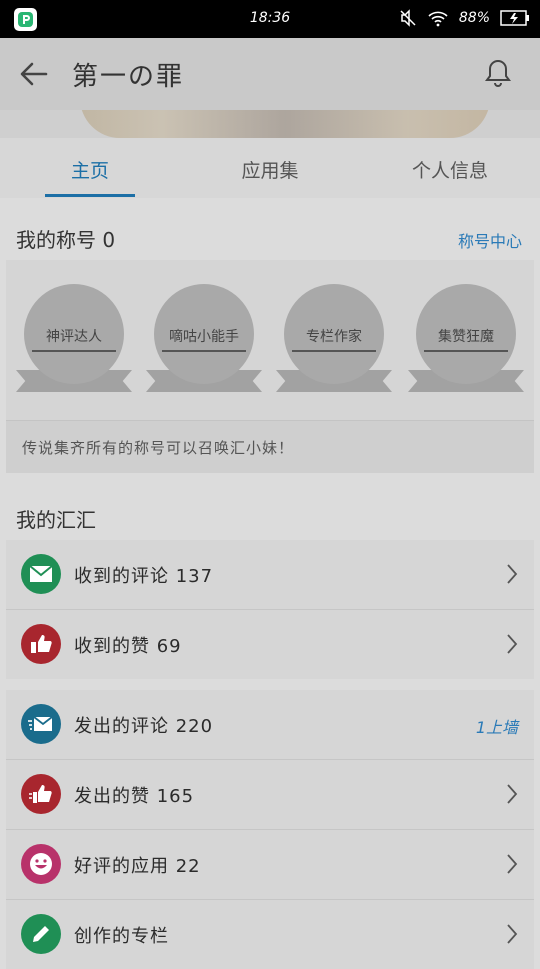  What do you see at coordinates (144, 726) in the screenshot?
I see `list-item-label: 发出的评论 220` at bounding box center [144, 726].